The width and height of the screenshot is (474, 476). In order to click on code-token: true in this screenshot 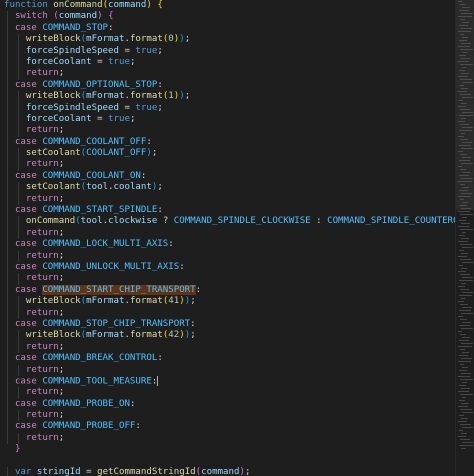, I will do `click(119, 118)`.